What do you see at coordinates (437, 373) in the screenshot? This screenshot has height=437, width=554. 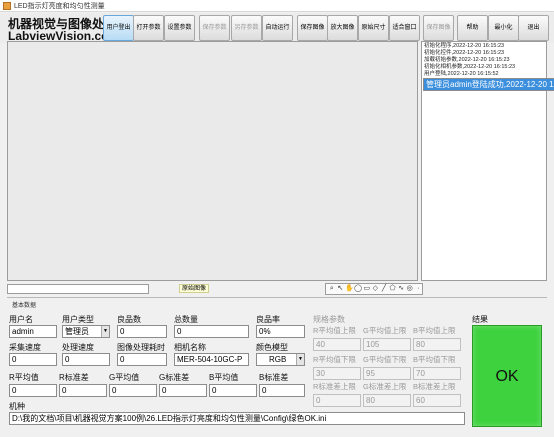 I see `spec-field: 70` at bounding box center [437, 373].